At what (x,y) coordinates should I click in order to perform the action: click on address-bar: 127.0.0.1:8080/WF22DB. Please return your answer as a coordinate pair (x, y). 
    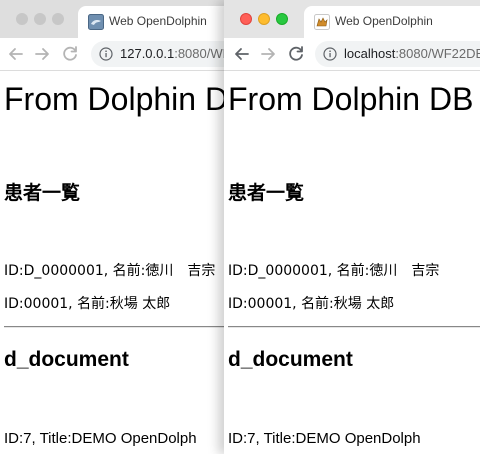
    Looking at the image, I should click on (157, 54).